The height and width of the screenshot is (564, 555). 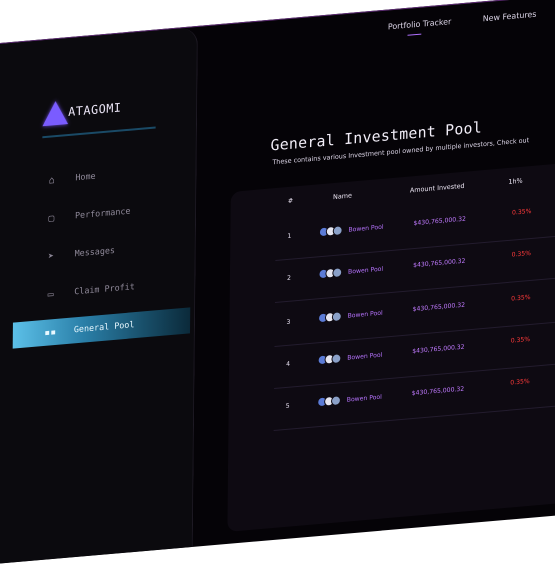 I want to click on header-pct: 1h%, so click(x=515, y=181).